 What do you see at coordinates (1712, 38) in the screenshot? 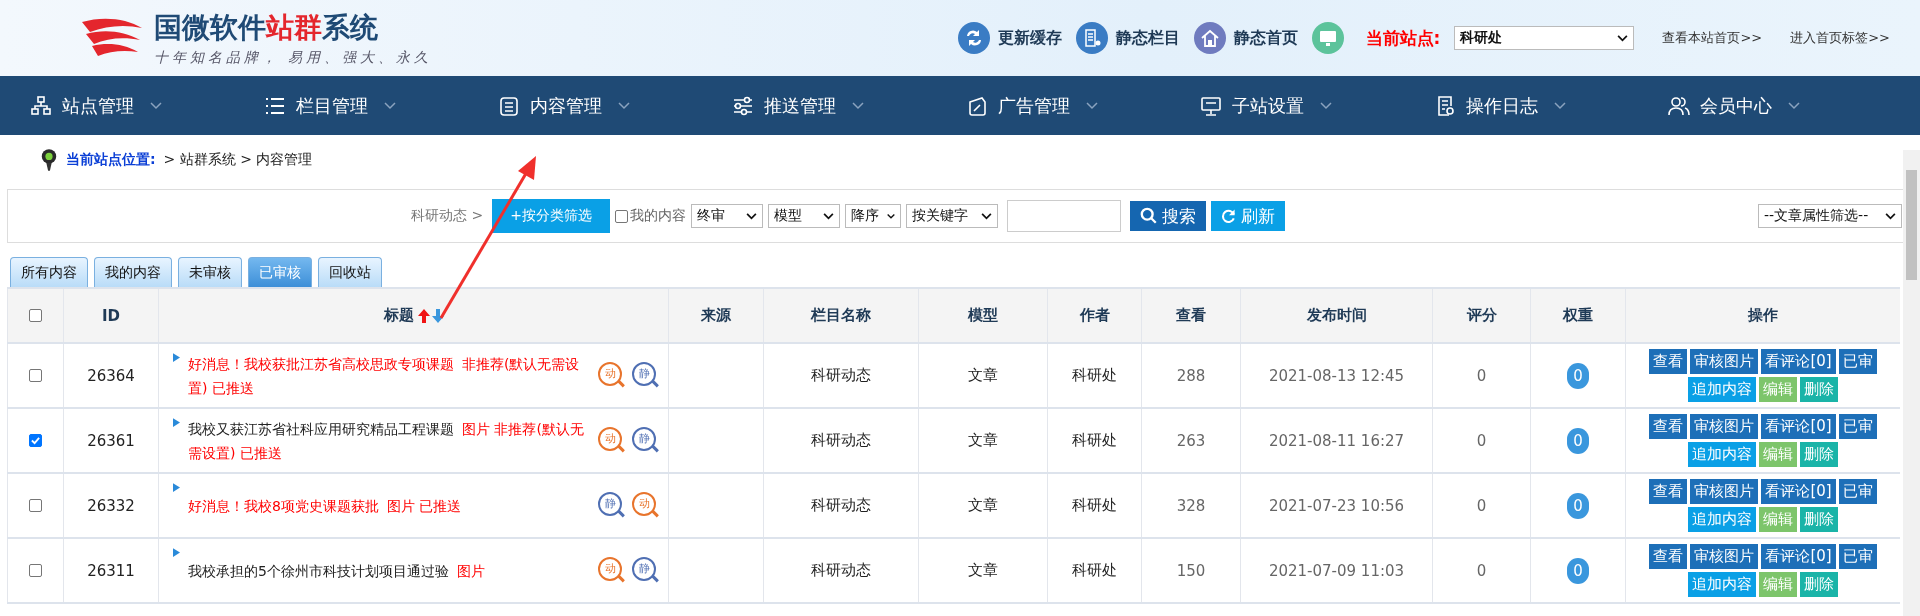
I see `header-link: 查看本站首页>>` at bounding box center [1712, 38].